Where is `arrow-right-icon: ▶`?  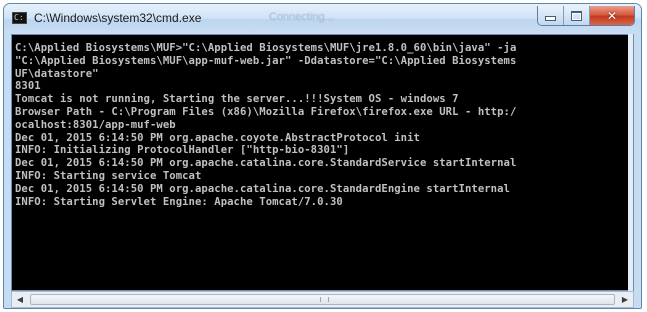 arrow-right-icon: ▶ is located at coordinates (625, 299).